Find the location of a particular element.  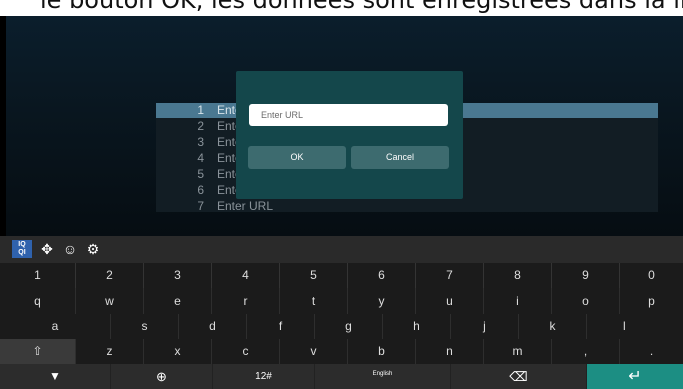

url-row-number: 7 is located at coordinates (200, 206).